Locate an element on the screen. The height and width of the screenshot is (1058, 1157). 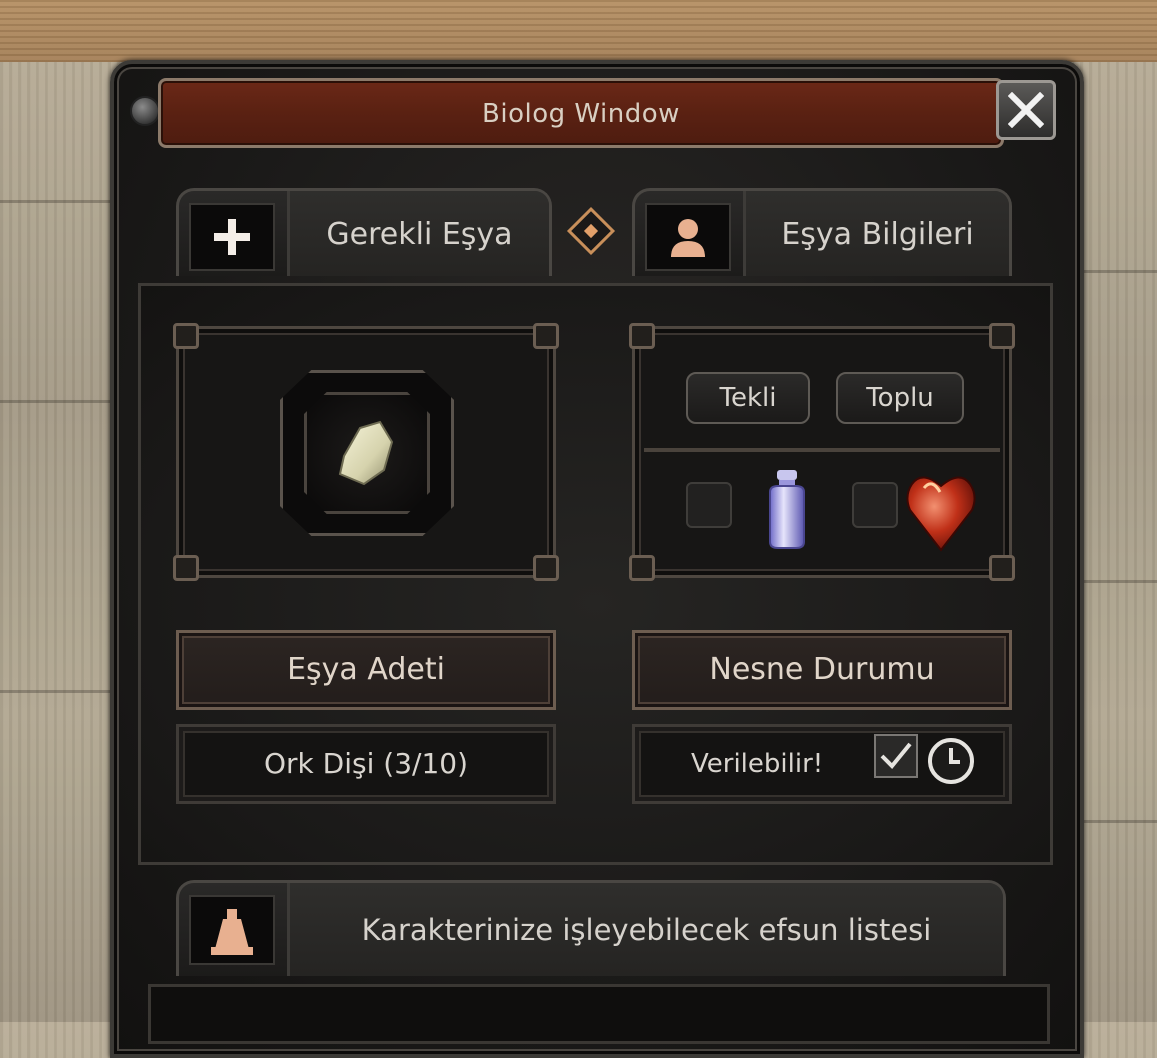
flask-icon is located at coordinates (232, 930).